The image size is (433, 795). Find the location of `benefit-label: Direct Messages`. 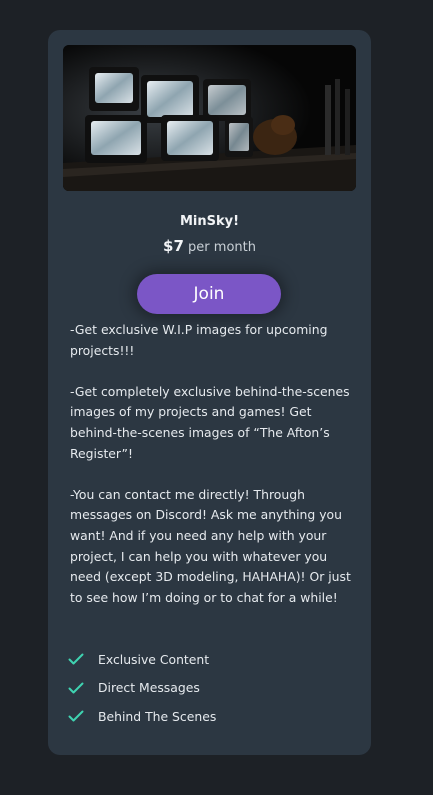

benefit-label: Direct Messages is located at coordinates (149, 688).